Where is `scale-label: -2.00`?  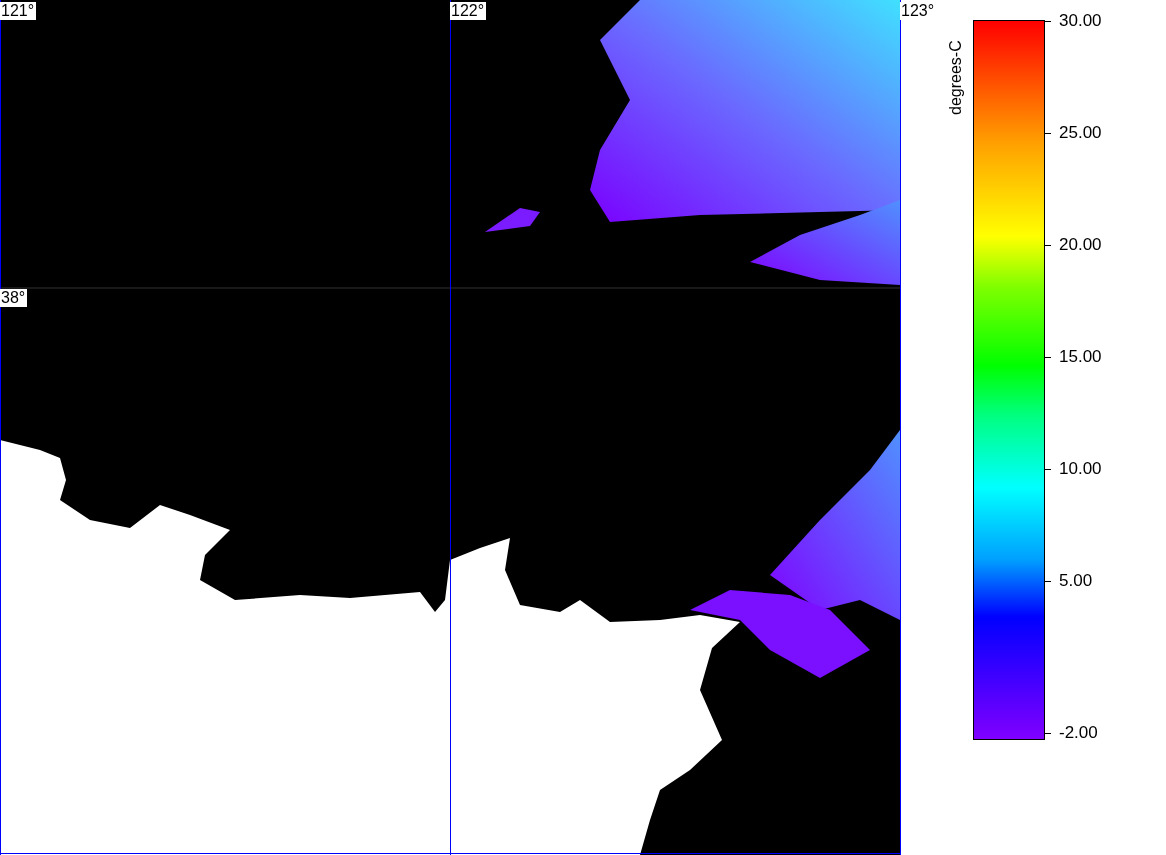 scale-label: -2.00 is located at coordinates (1078, 733).